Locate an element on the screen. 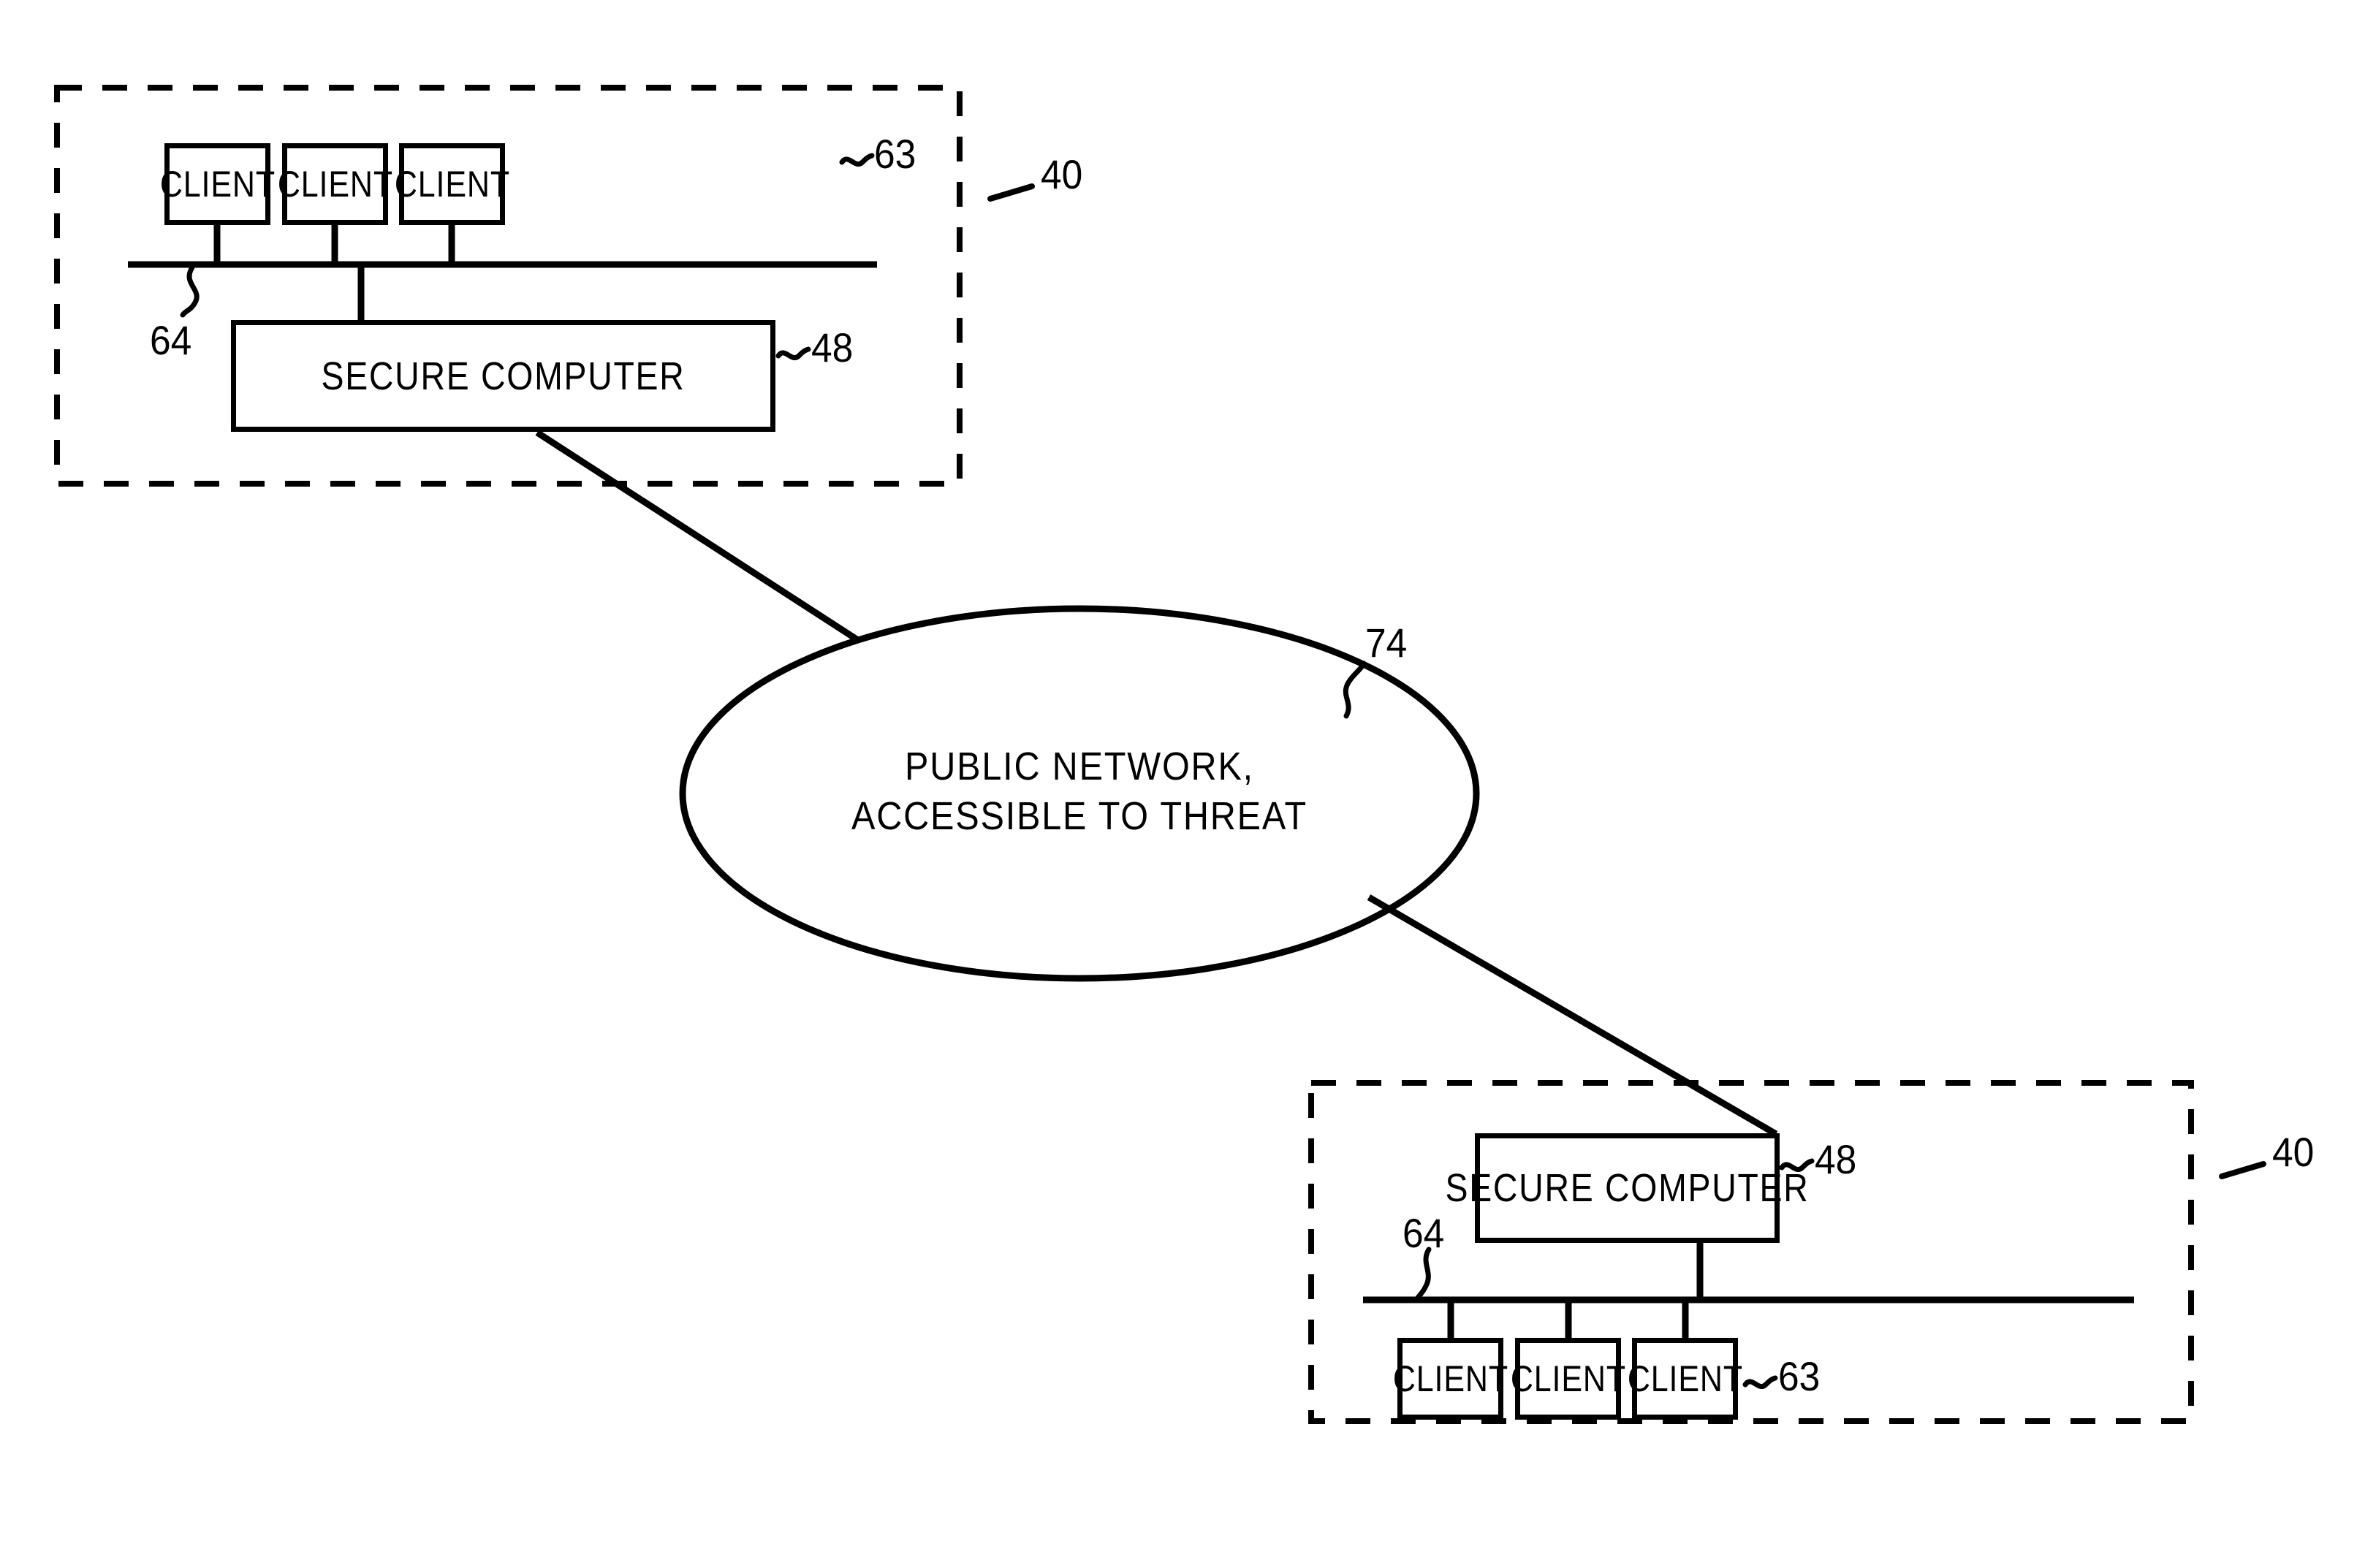 Image resolution: width=2376 pixels, height=1568 pixels. bottom-site-leader is located at coordinates (2242, 1170).